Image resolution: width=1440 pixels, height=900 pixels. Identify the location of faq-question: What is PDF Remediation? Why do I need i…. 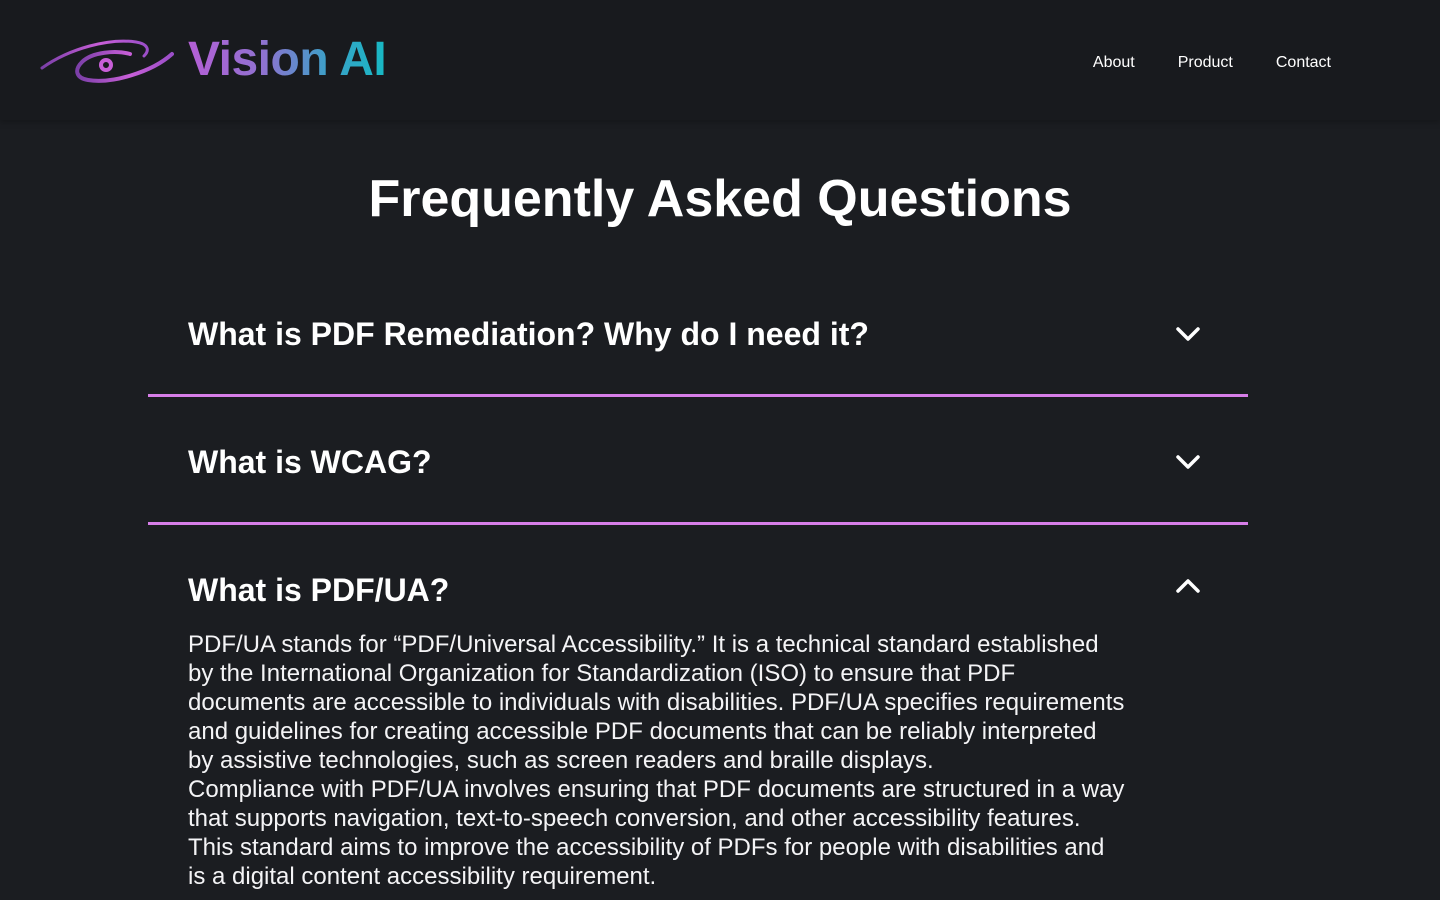
(528, 334).